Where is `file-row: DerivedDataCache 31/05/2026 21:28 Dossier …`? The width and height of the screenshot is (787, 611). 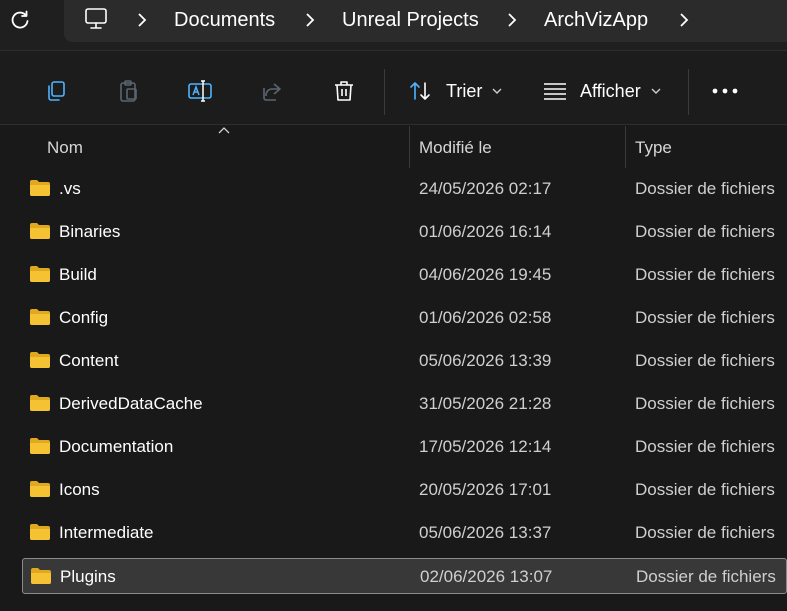
file-row: DerivedDataCache 31/05/2026 21:28 Dossier … is located at coordinates (404, 404).